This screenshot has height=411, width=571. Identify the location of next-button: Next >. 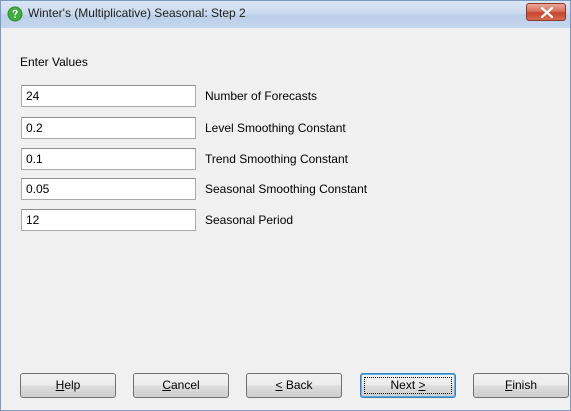
(408, 385).